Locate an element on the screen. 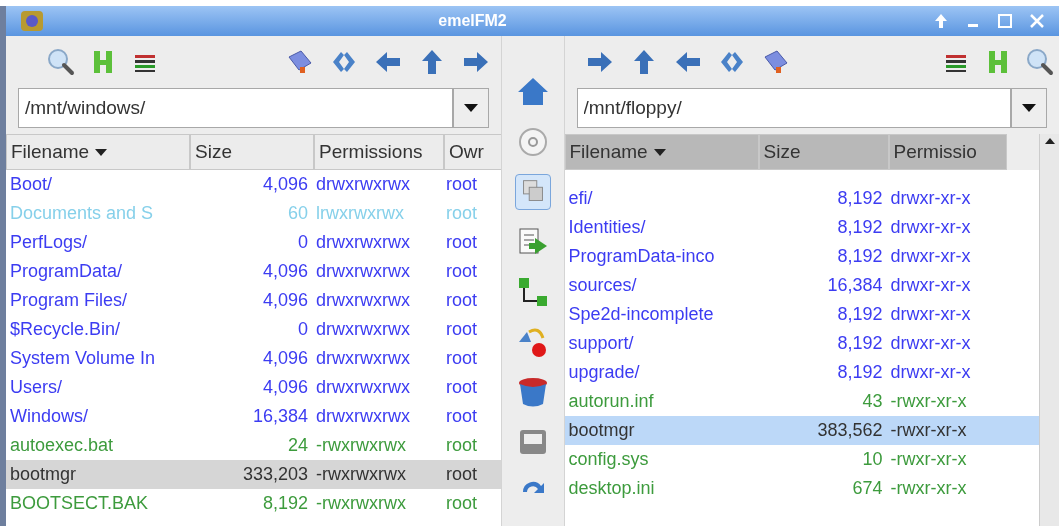 The height and width of the screenshot is (526, 1059). file-name: BOOTSECT.BAK is located at coordinates (79, 503).